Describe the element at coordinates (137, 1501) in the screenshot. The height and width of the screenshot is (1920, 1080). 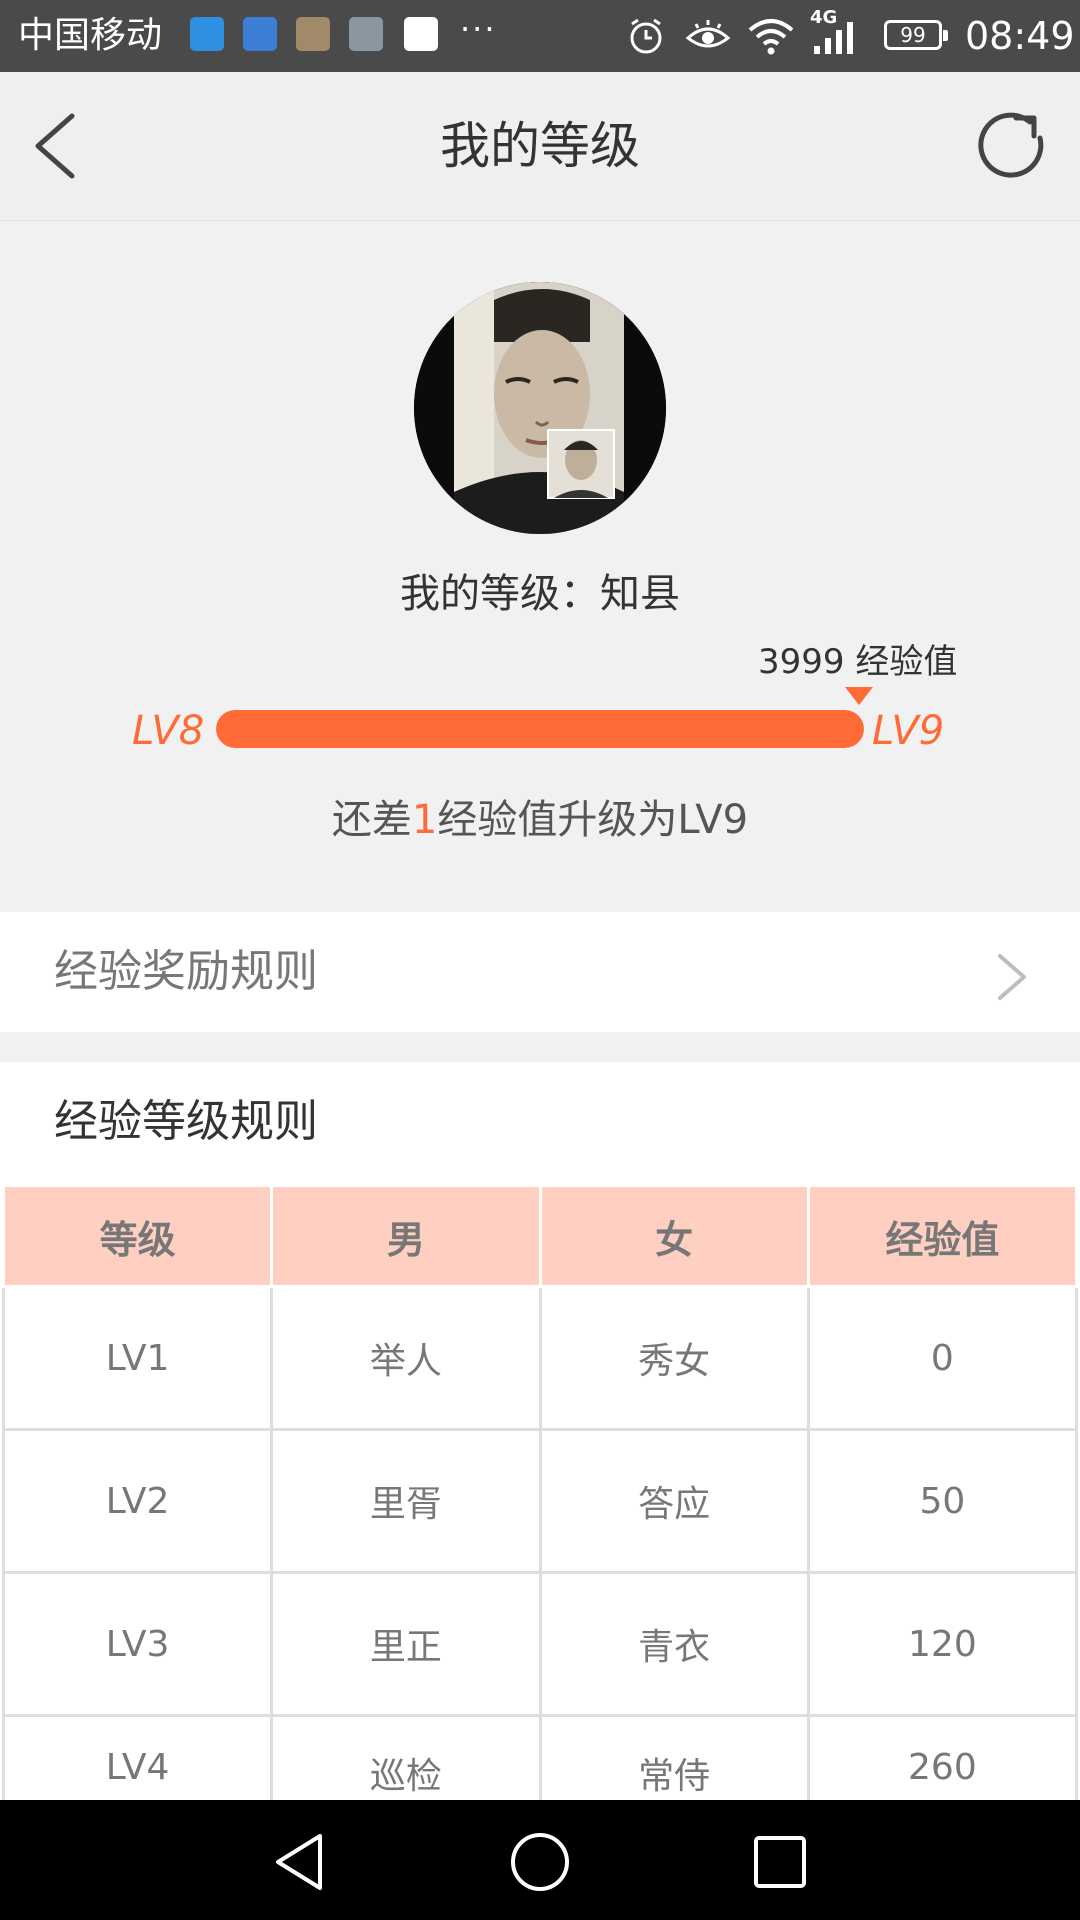
I see `cell-level: LV2` at that location.